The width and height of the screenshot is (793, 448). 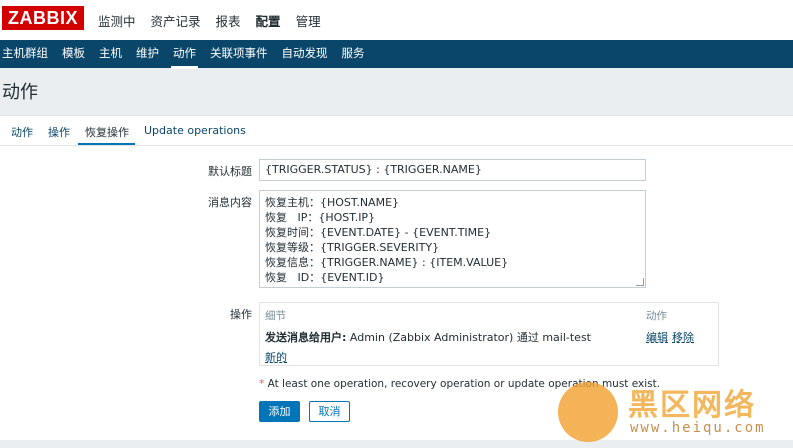 I want to click on sub-menu-templates: 模板, so click(x=73, y=54).